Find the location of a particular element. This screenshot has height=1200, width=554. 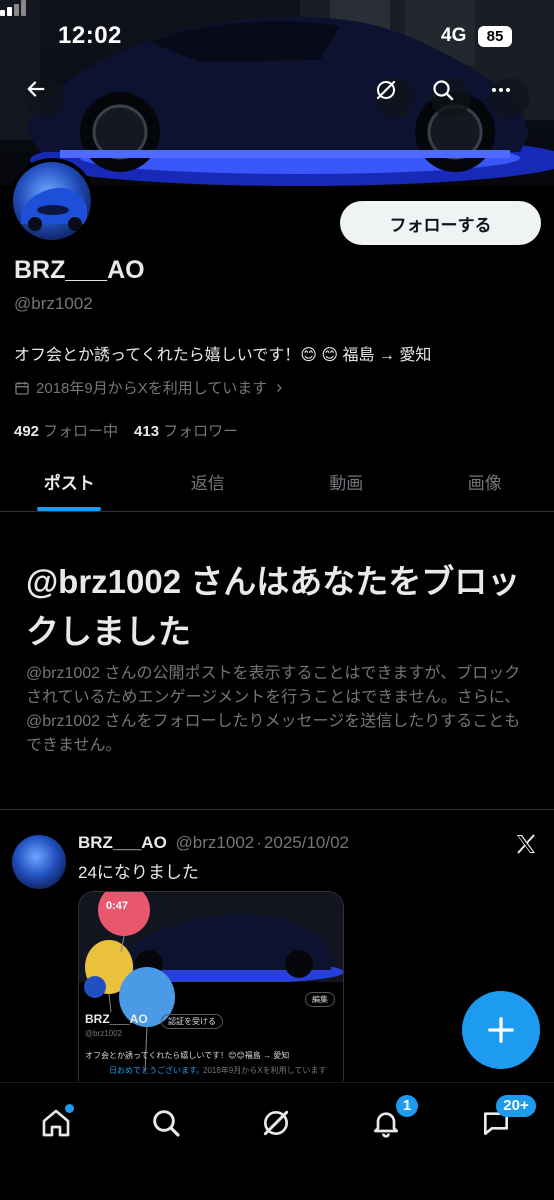

network-type: 4G is located at coordinates (454, 35).